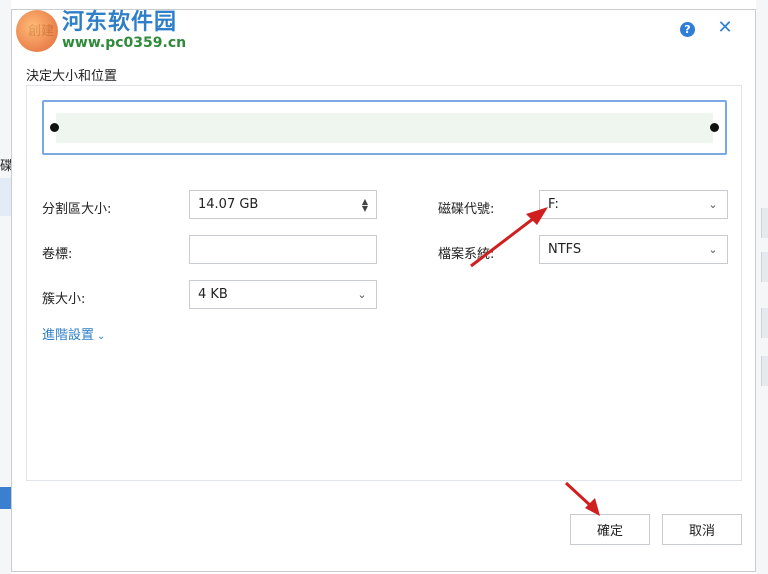 Image resolution: width=768 pixels, height=574 pixels. Describe the element at coordinates (633, 249) in the screenshot. I see `file-system-select: NTFS ⌄` at that location.